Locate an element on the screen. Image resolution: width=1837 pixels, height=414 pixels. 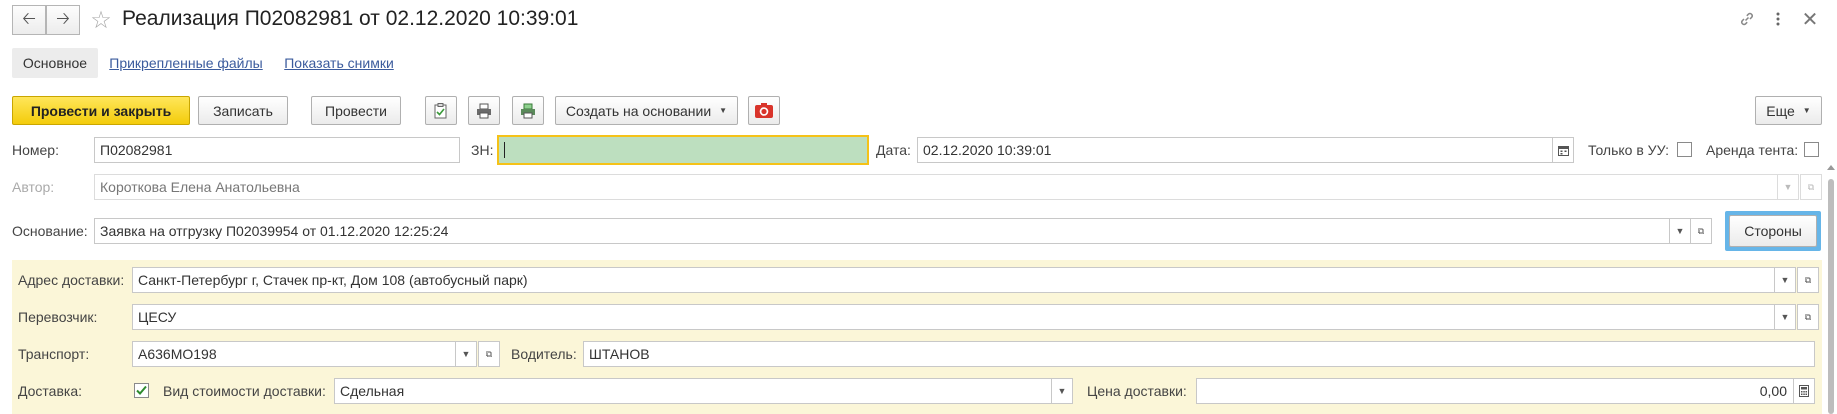
print-options-button is located at coordinates (528, 110).